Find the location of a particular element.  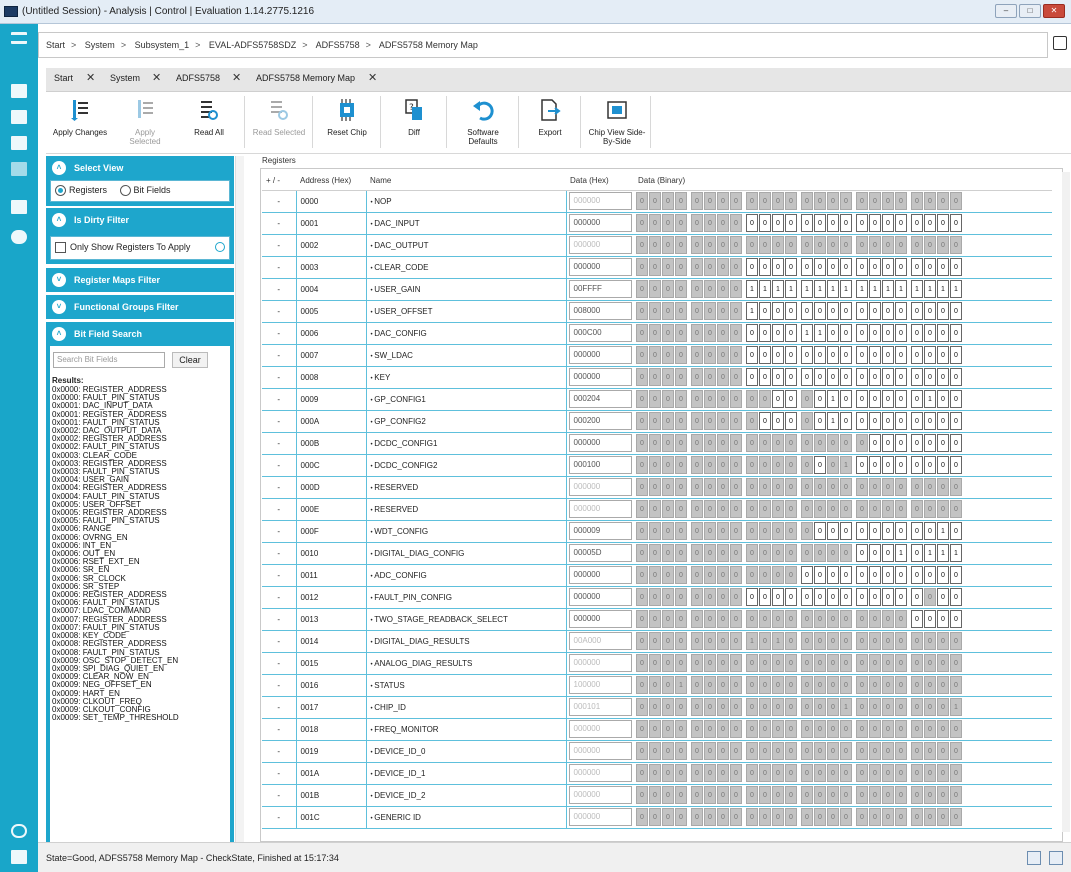

sort-column-header: + / - is located at coordinates (279, 181).